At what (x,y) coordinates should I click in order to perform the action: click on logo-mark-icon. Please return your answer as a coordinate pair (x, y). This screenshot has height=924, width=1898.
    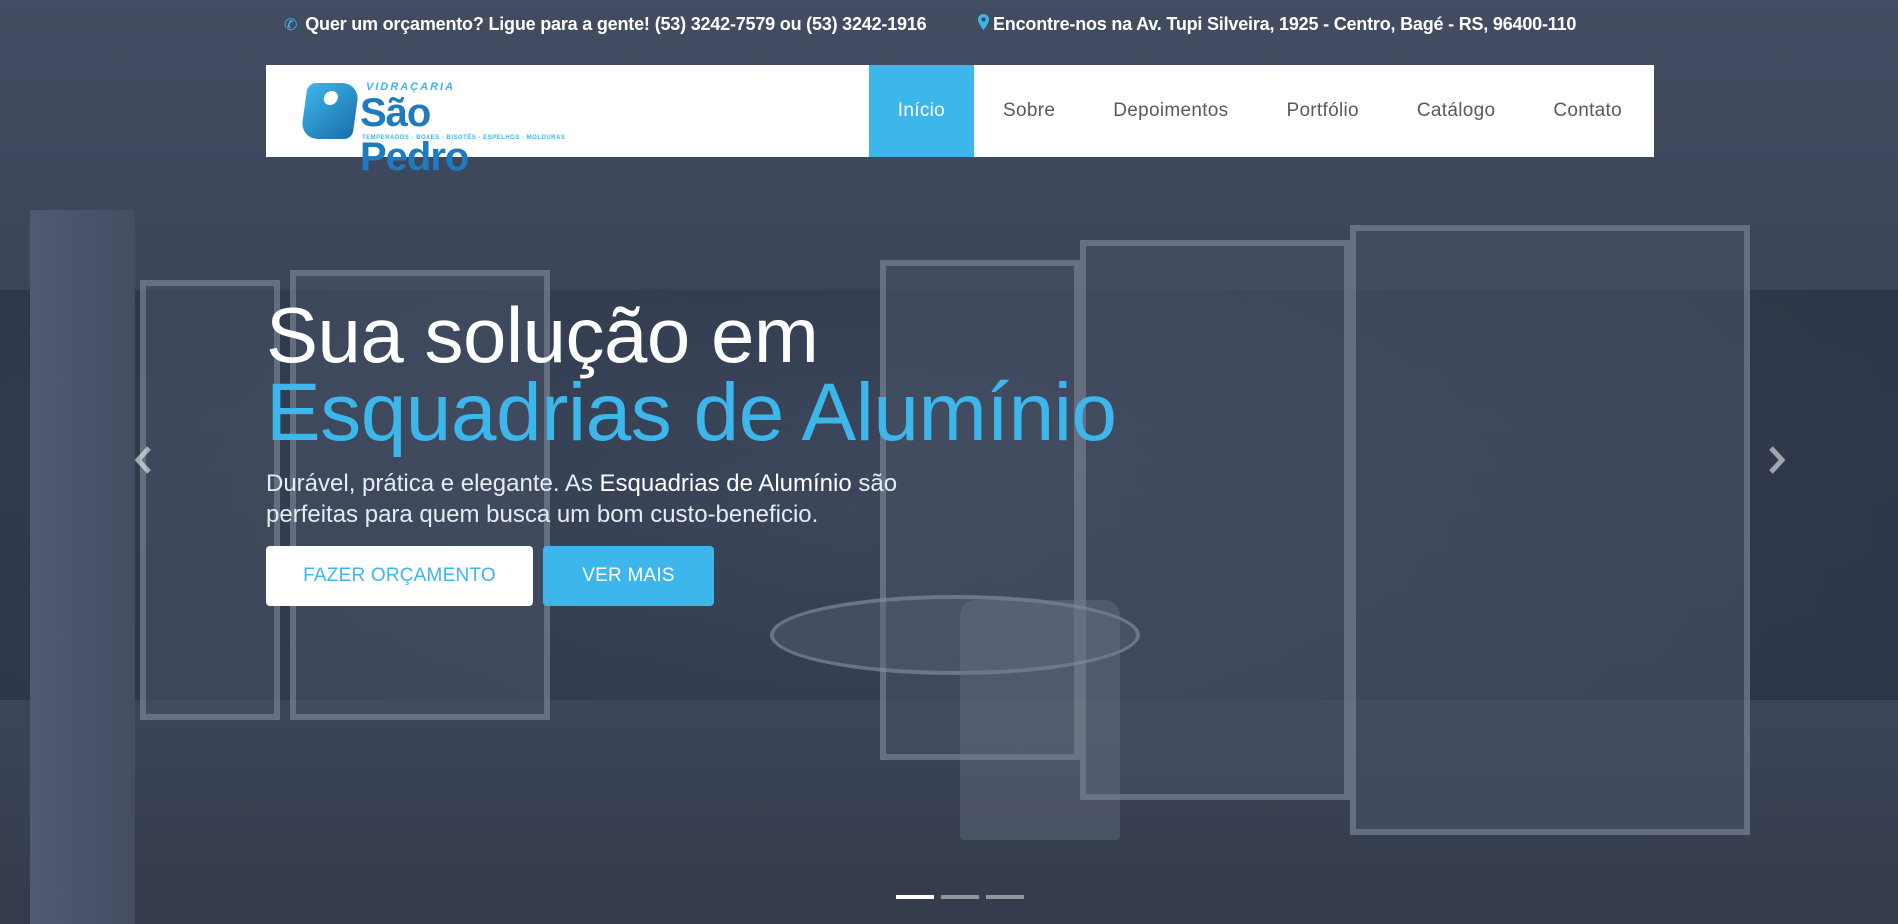
    Looking at the image, I should click on (330, 111).